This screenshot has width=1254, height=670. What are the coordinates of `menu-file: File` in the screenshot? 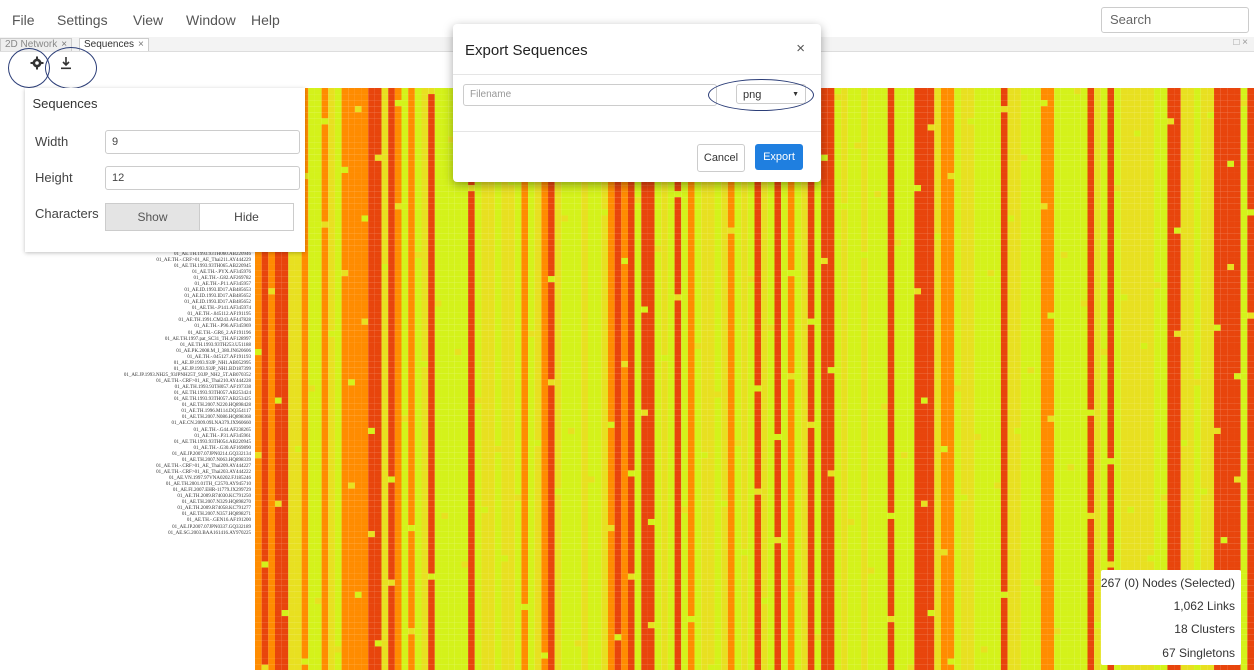 It's located at (23, 20).